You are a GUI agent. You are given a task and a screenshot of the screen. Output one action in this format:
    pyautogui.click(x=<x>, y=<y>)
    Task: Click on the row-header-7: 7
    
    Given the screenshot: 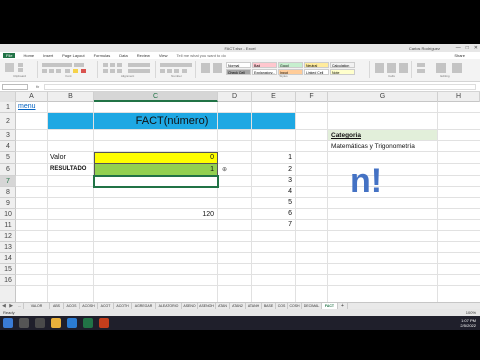 What is the action you would take?
    pyautogui.click(x=8, y=181)
    